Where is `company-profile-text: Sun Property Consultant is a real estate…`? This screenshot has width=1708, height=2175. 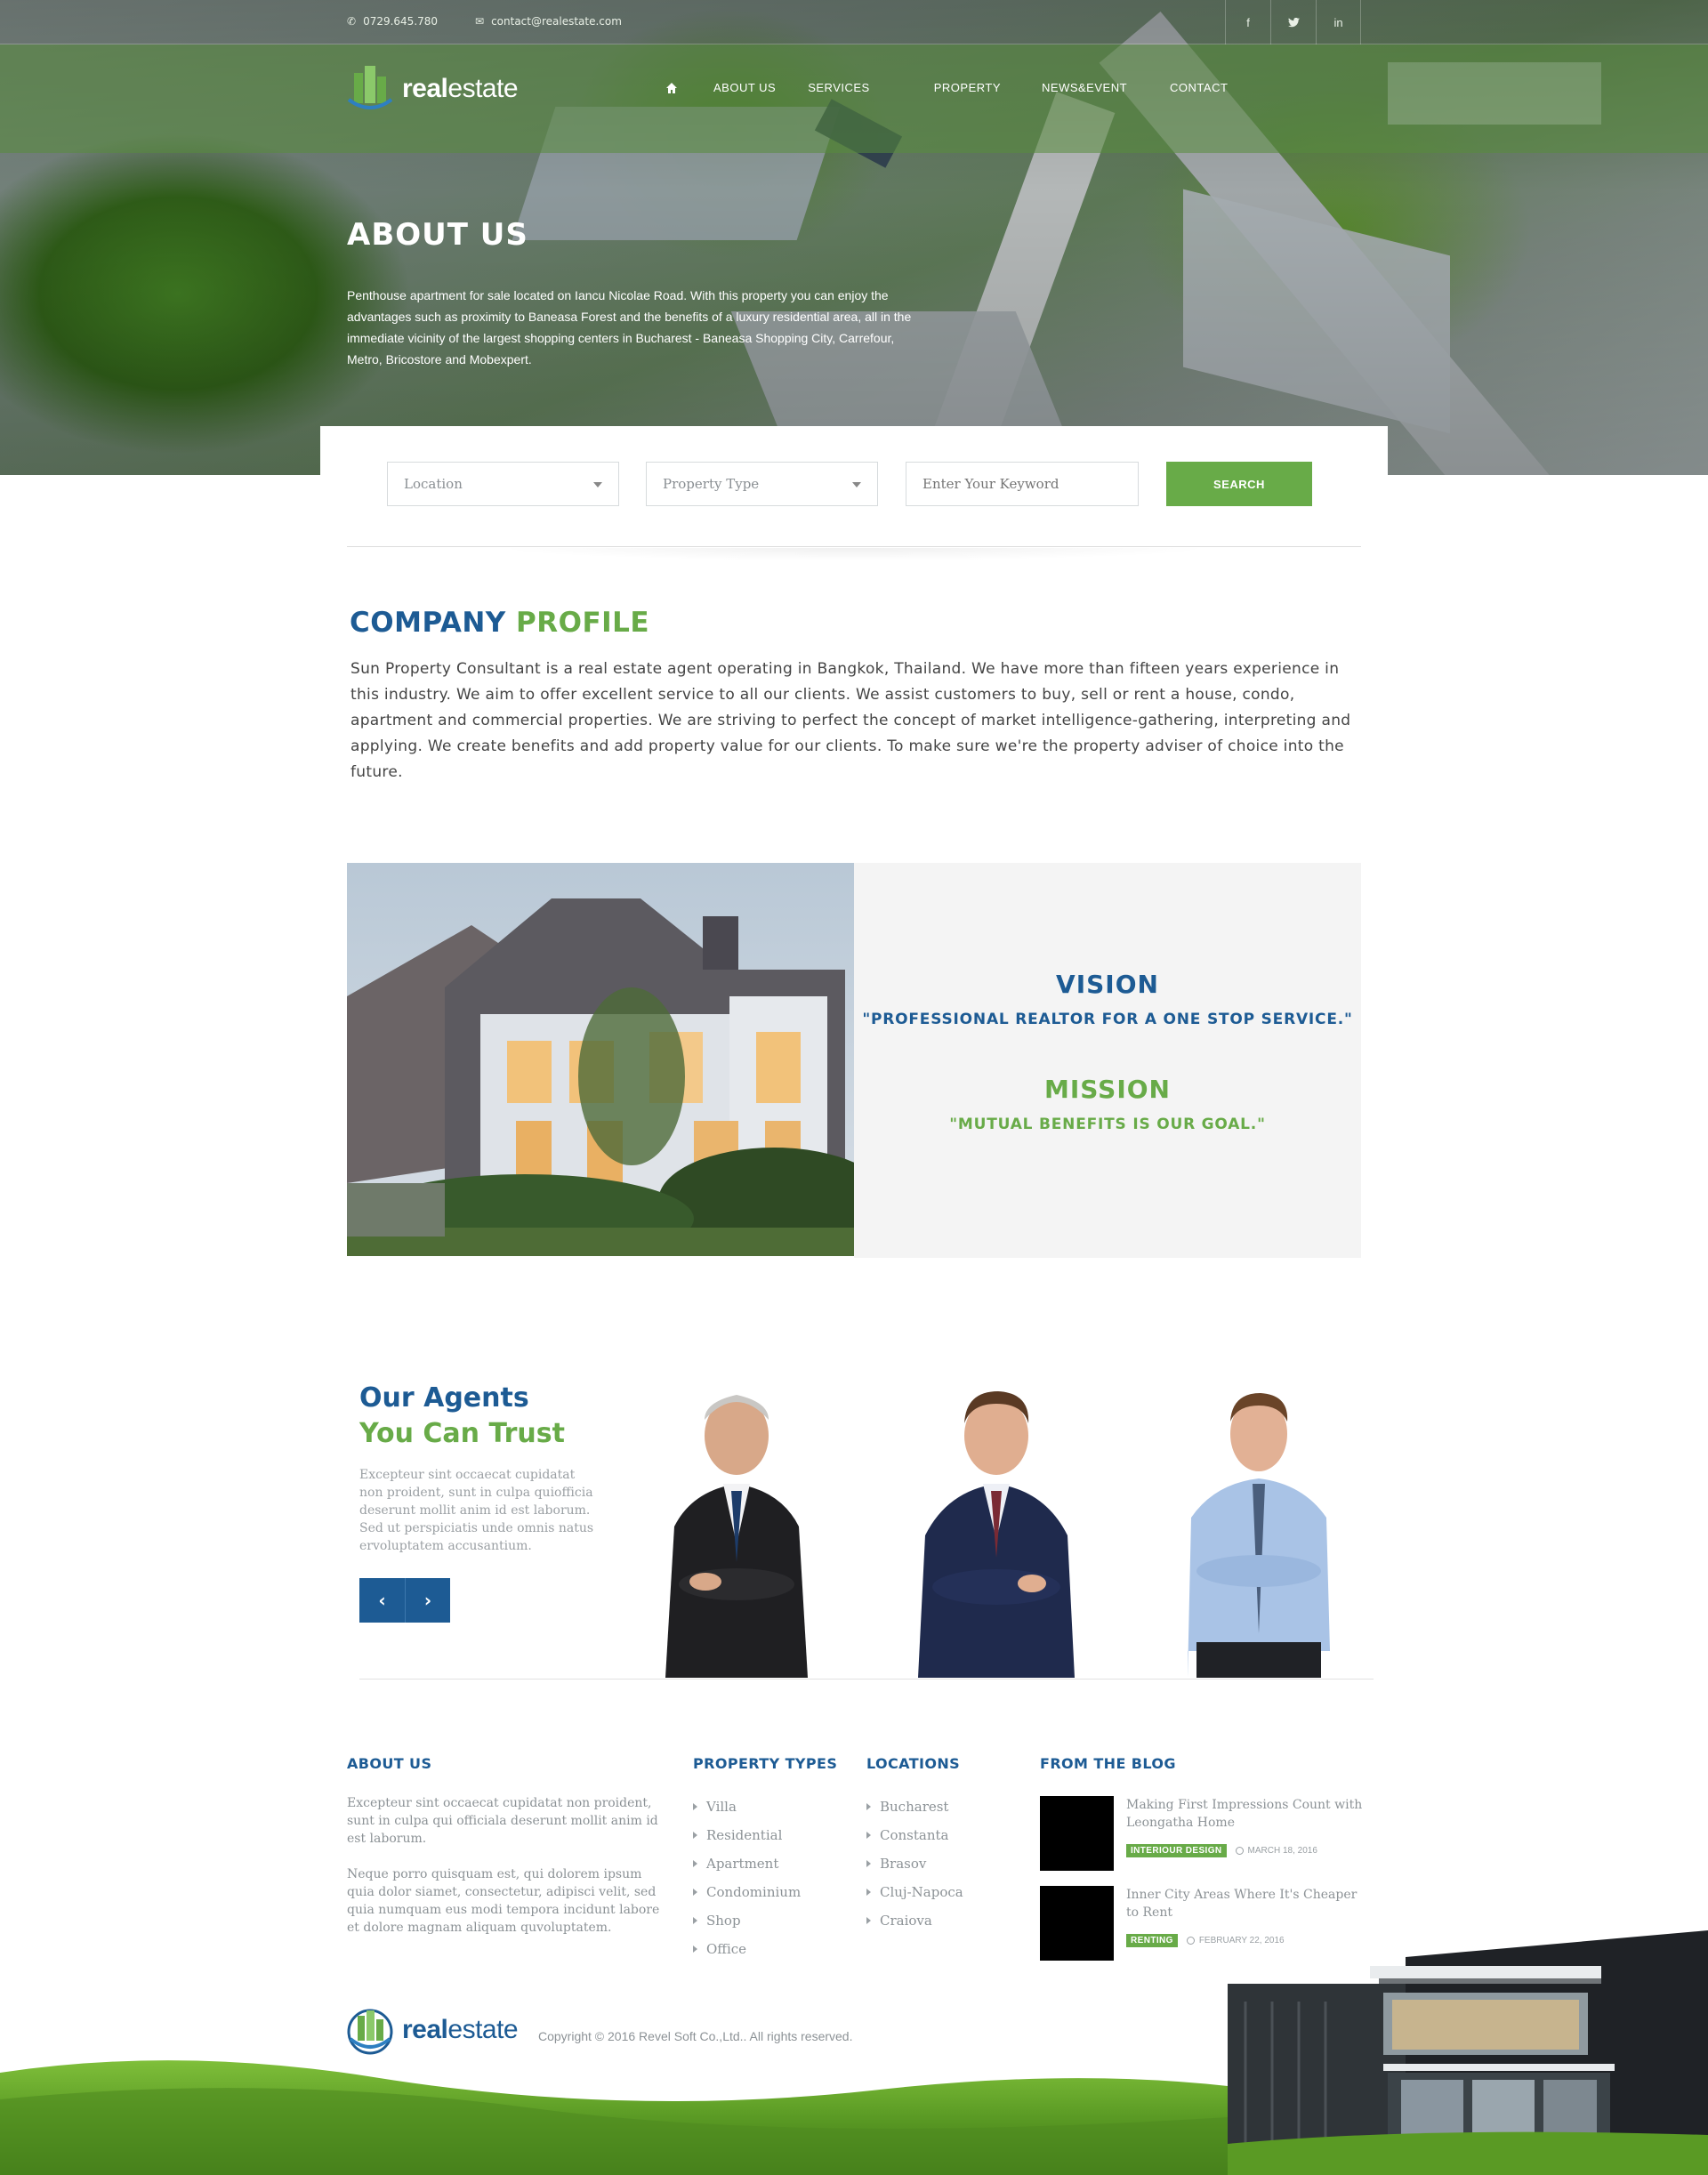 company-profile-text: Sun Property Consultant is a real estate… is located at coordinates (850, 720).